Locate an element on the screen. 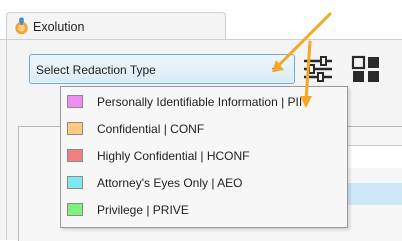 The width and height of the screenshot is (402, 241). option-aeo: Attorney's Eyes Only | AEO is located at coordinates (205, 184).